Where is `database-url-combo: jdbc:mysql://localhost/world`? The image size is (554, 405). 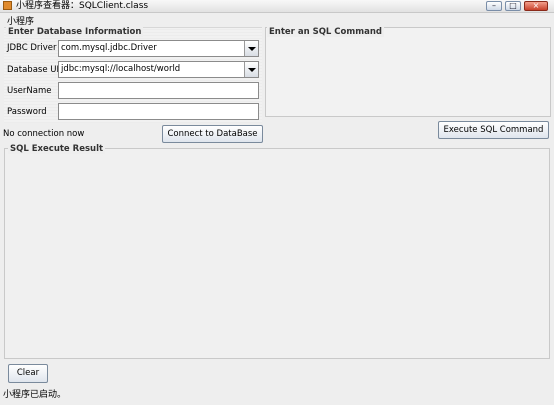 database-url-combo: jdbc:mysql://localhost/world is located at coordinates (158, 69).